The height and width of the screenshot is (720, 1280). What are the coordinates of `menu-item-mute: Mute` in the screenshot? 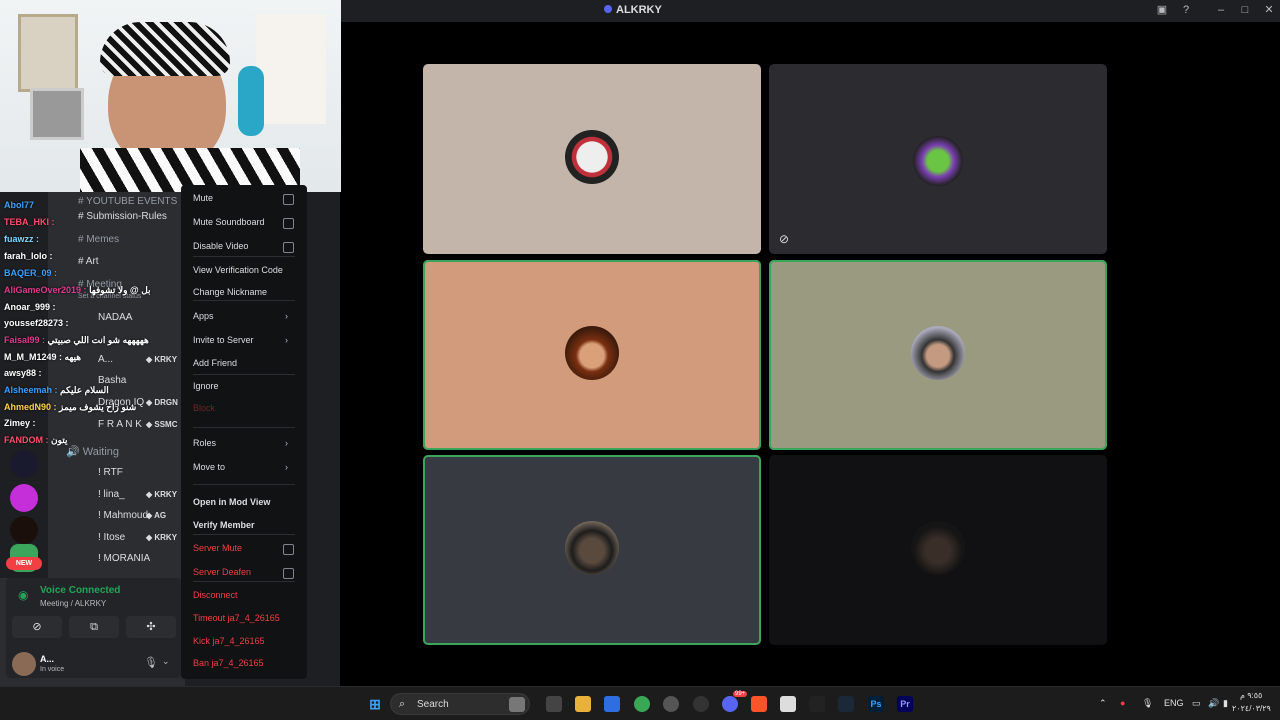 It's located at (203, 198).